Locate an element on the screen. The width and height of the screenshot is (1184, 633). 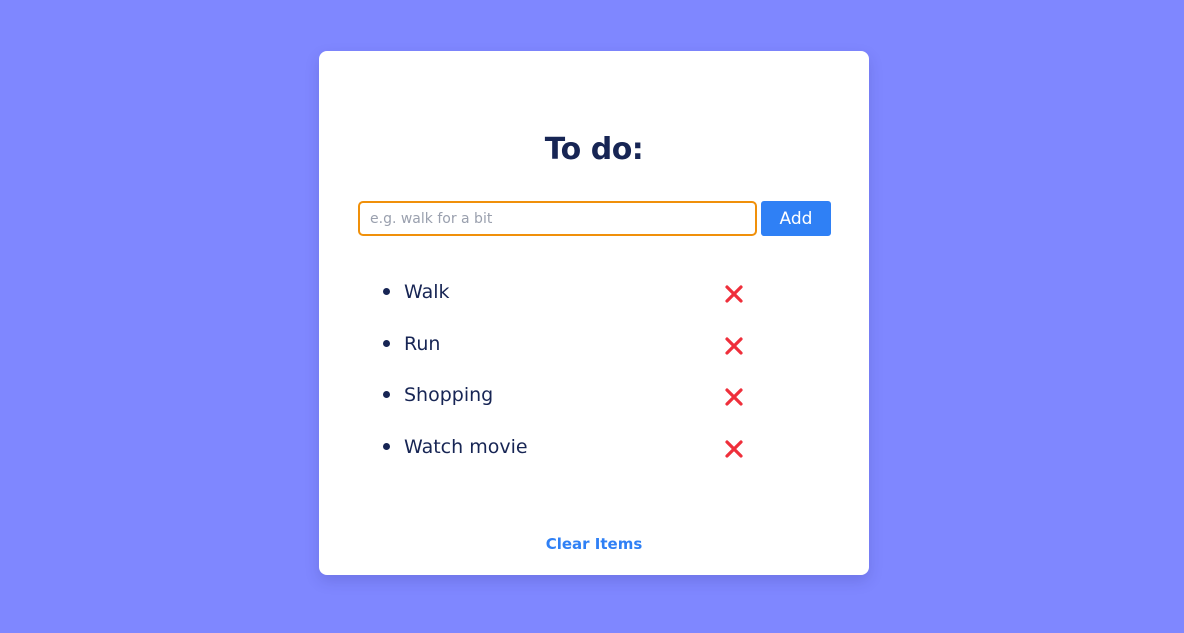
todo-item-text: Run is located at coordinates (422, 343).